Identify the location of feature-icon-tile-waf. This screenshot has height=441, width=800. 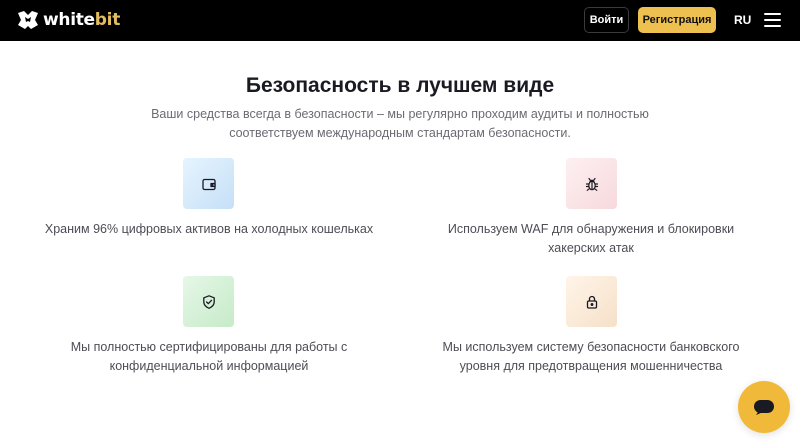
(591, 183).